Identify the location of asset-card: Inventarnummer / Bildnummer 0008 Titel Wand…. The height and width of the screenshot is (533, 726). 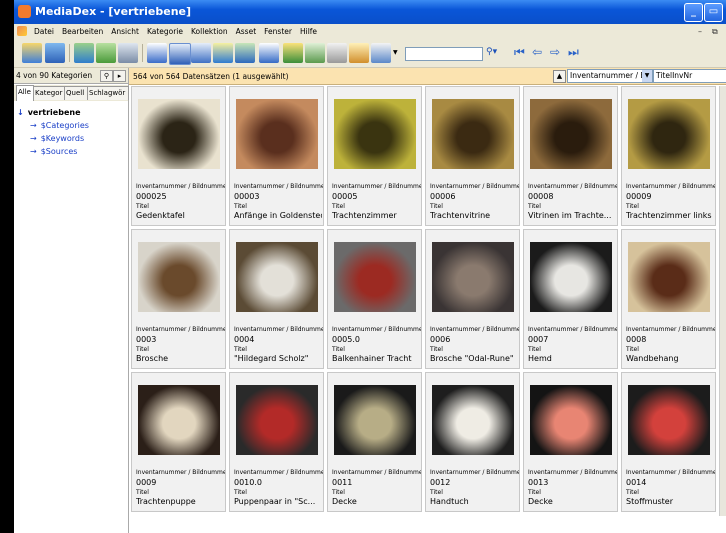
(668, 299).